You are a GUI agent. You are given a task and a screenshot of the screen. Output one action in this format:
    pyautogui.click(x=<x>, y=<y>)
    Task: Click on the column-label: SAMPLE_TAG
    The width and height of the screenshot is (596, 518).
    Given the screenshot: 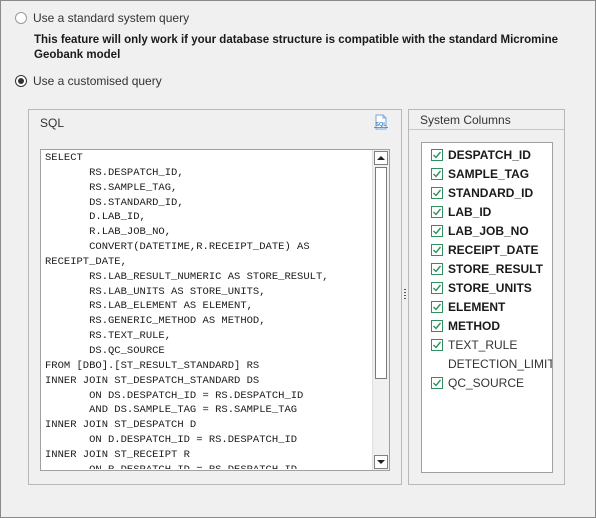 What is the action you would take?
    pyautogui.click(x=489, y=174)
    